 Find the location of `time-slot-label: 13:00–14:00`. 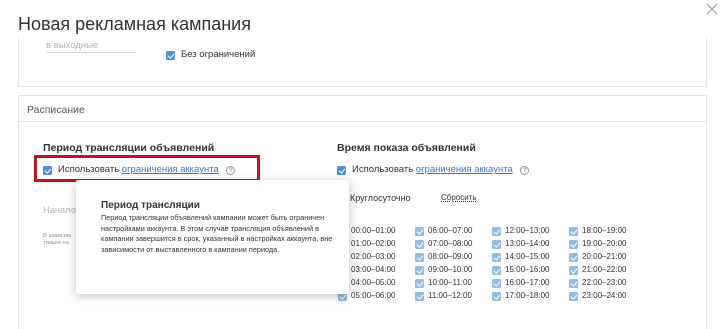

time-slot-label: 13:00–14:00 is located at coordinates (527, 243).